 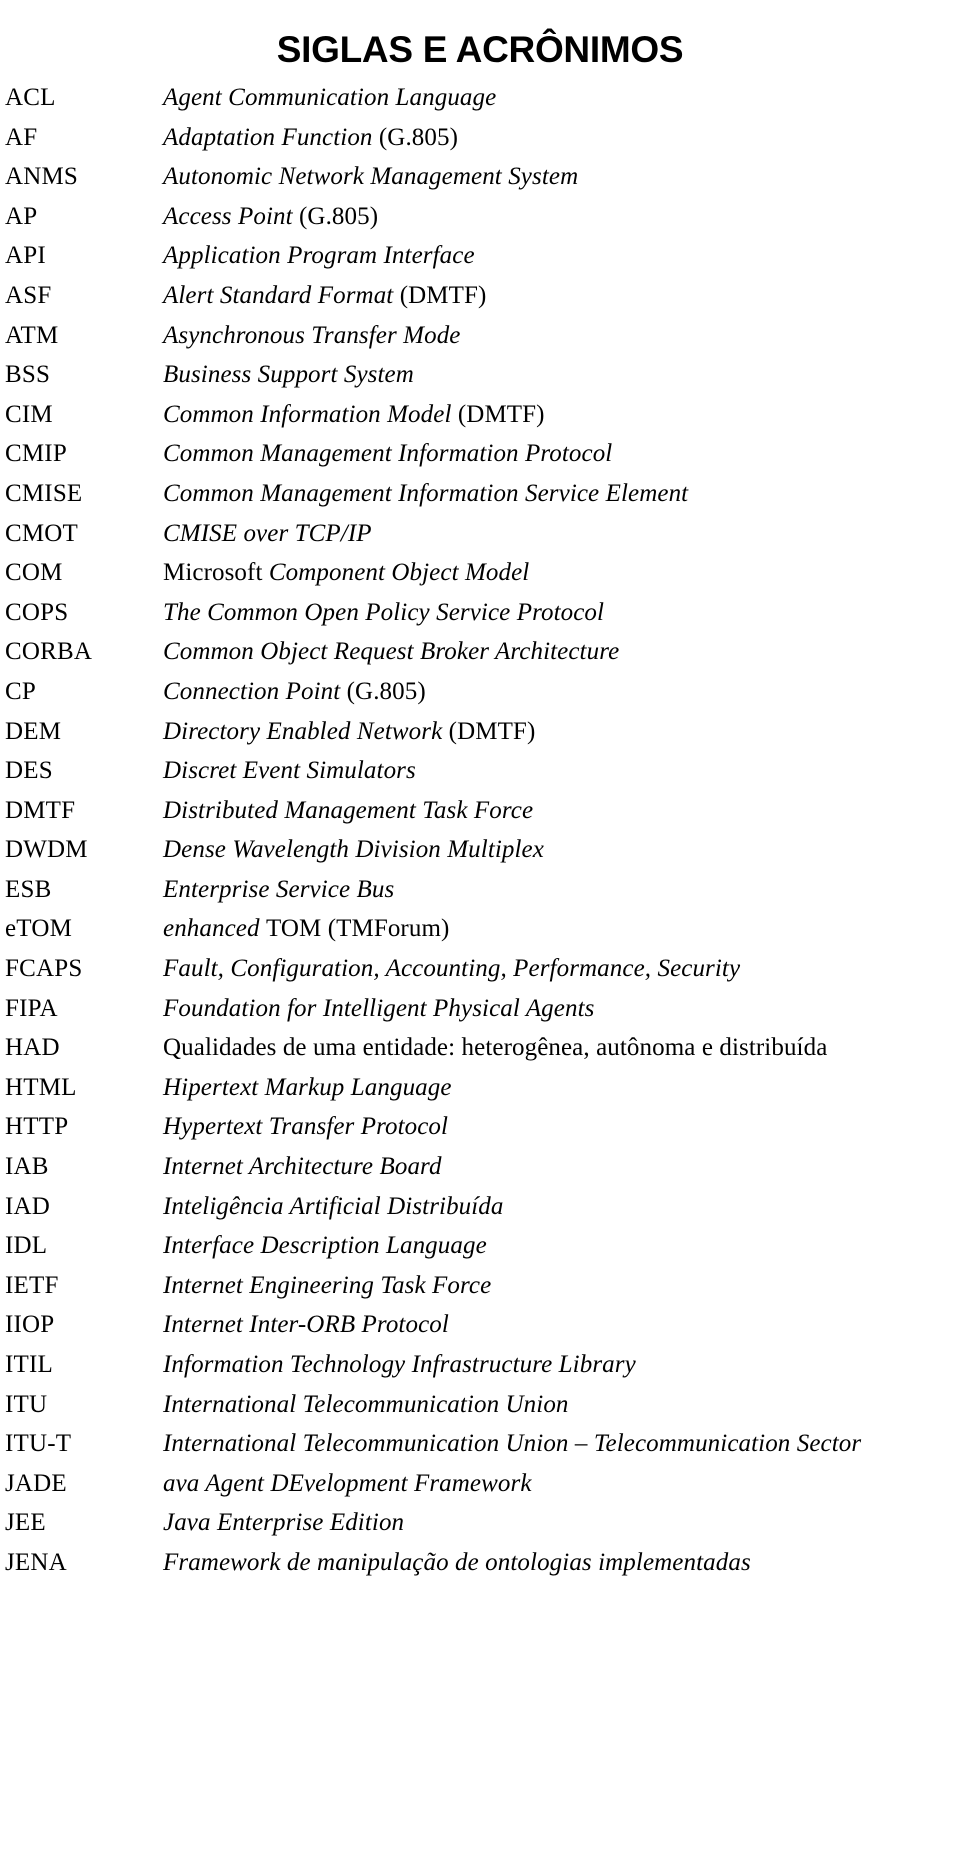 I want to click on acronym-definition: Directory Enabled Network (DMTF), so click(x=349, y=732).